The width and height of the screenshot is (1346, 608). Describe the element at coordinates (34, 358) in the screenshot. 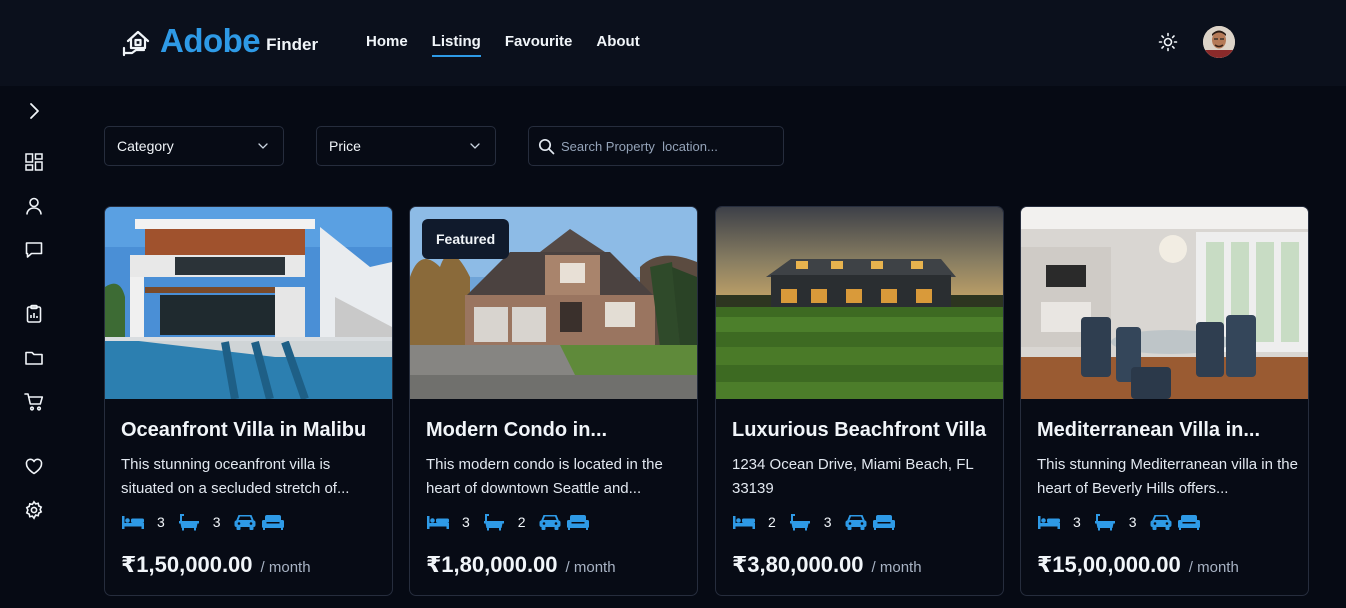

I see `folder-icon` at that location.